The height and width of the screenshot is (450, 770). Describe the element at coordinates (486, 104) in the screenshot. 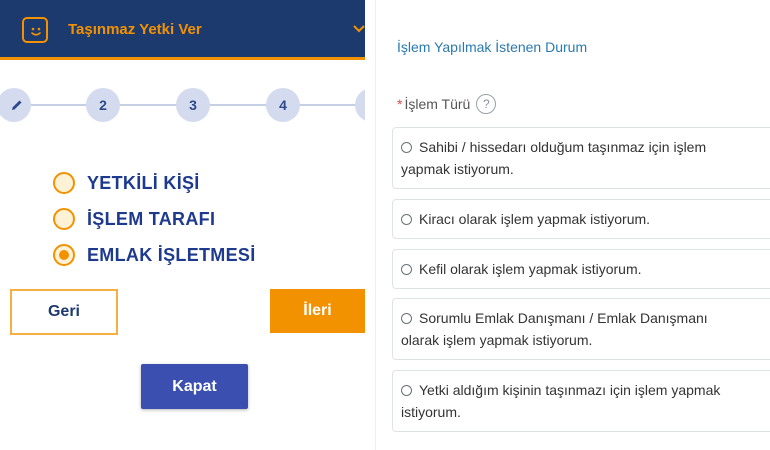

I see `help-icon: ?` at that location.